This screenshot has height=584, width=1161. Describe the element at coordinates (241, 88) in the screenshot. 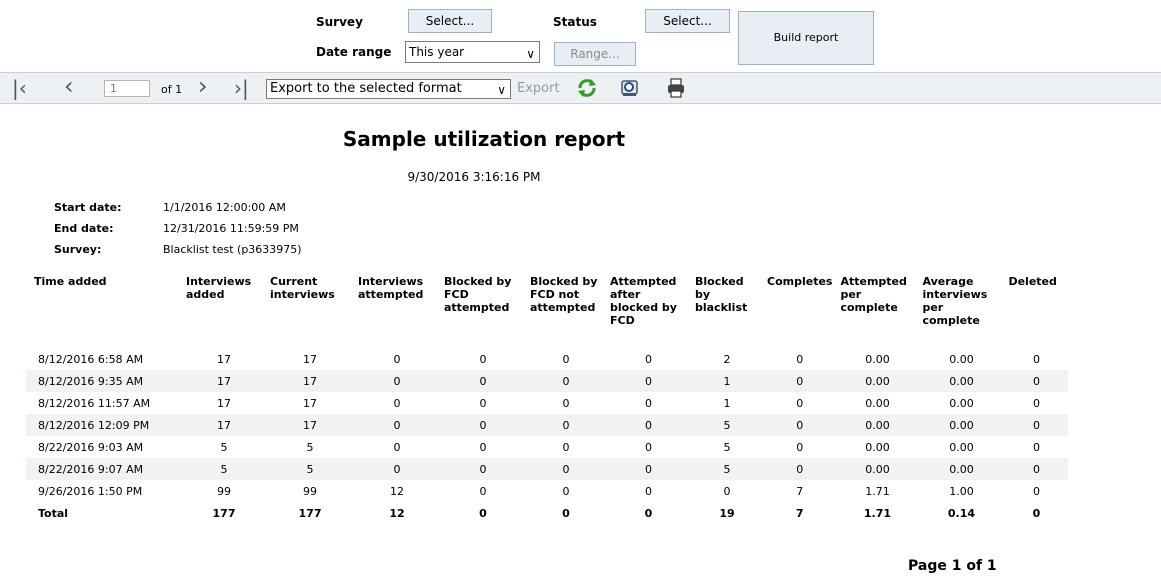

I see `last-page-icon: ›|` at that location.